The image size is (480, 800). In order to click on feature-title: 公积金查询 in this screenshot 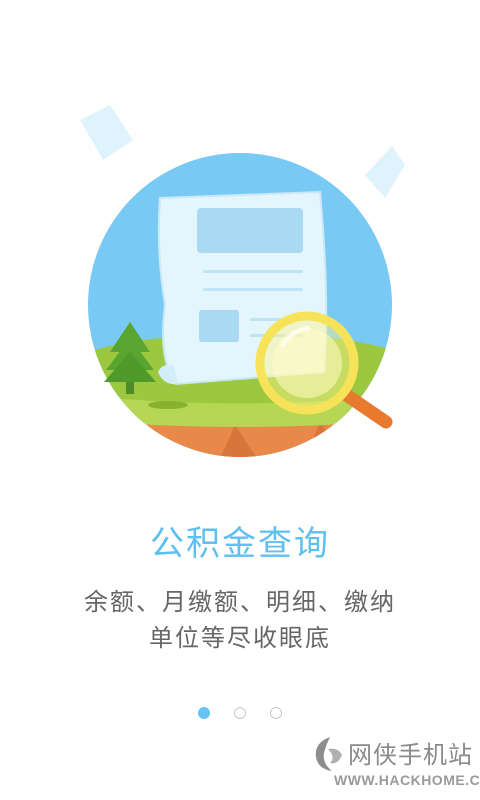, I will do `click(240, 544)`.